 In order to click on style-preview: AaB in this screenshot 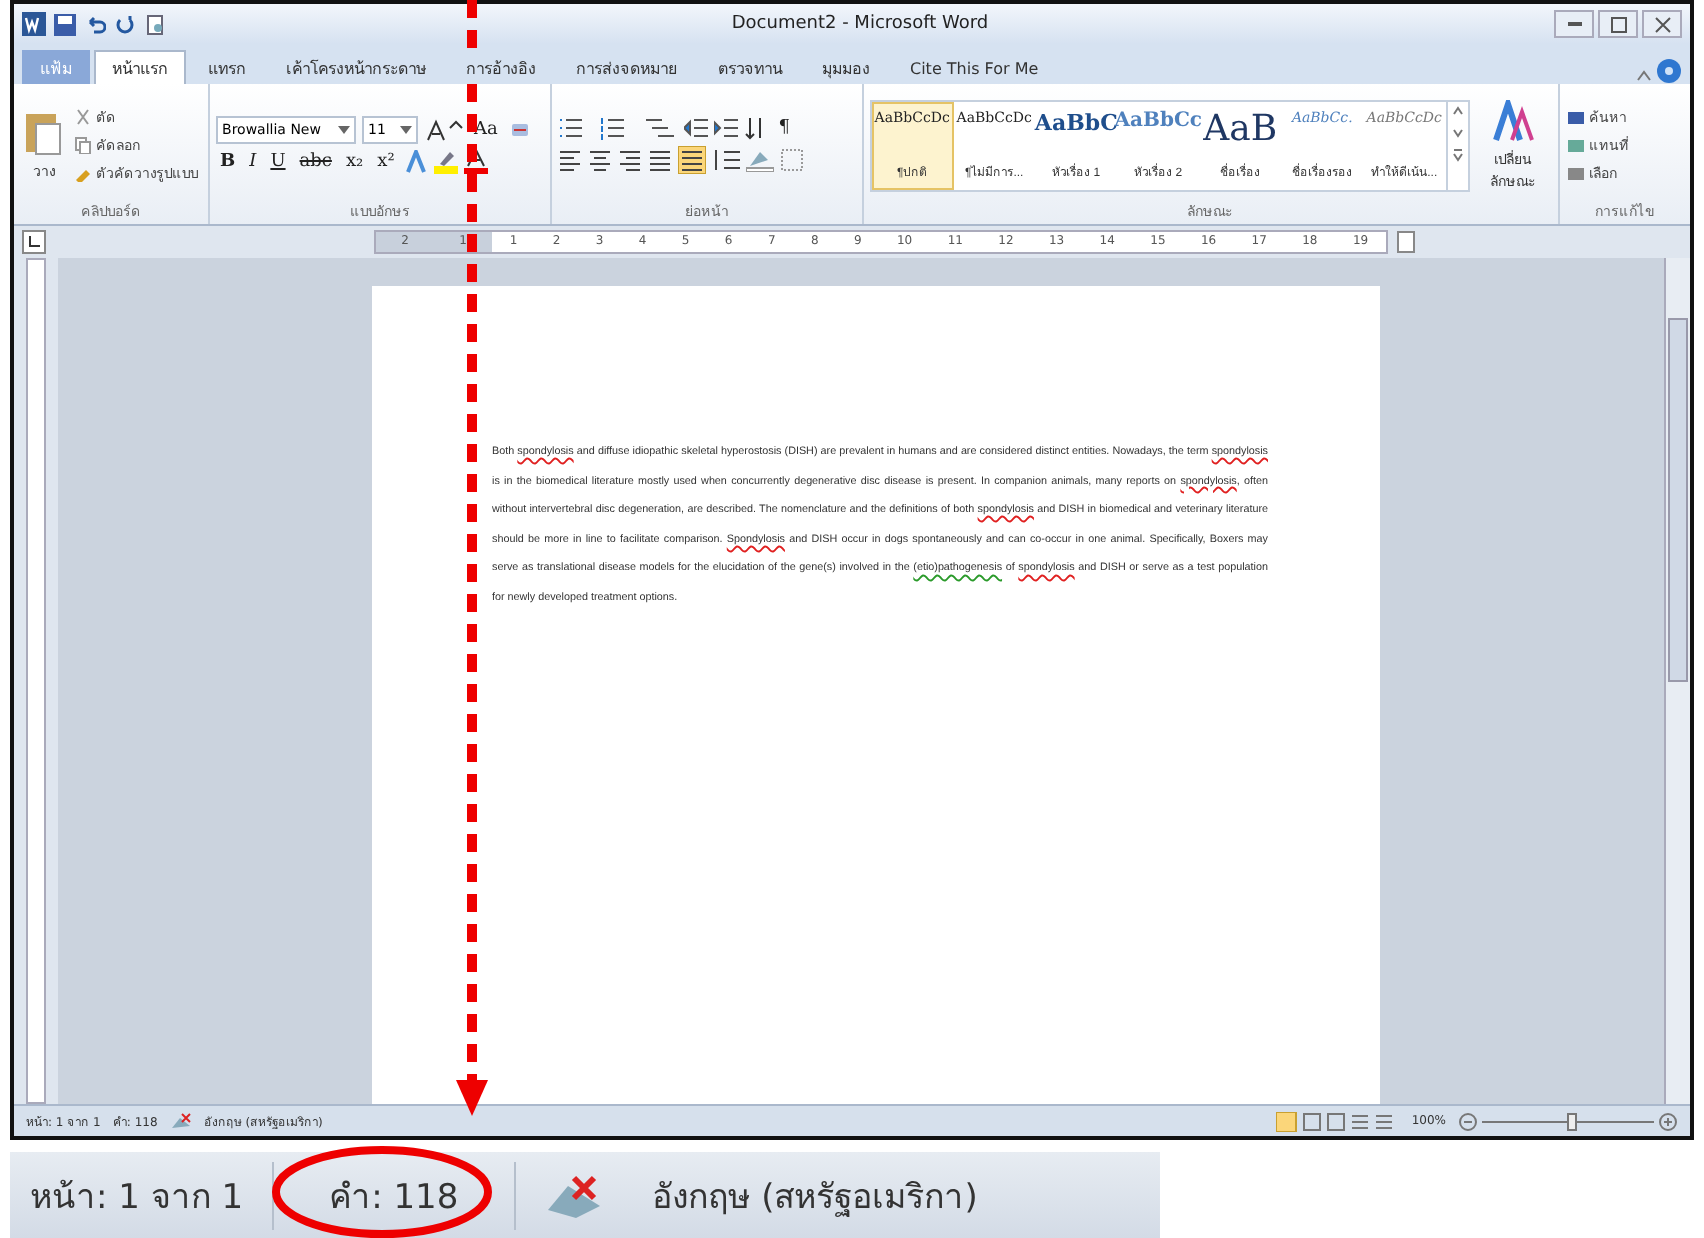, I will do `click(1240, 129)`.